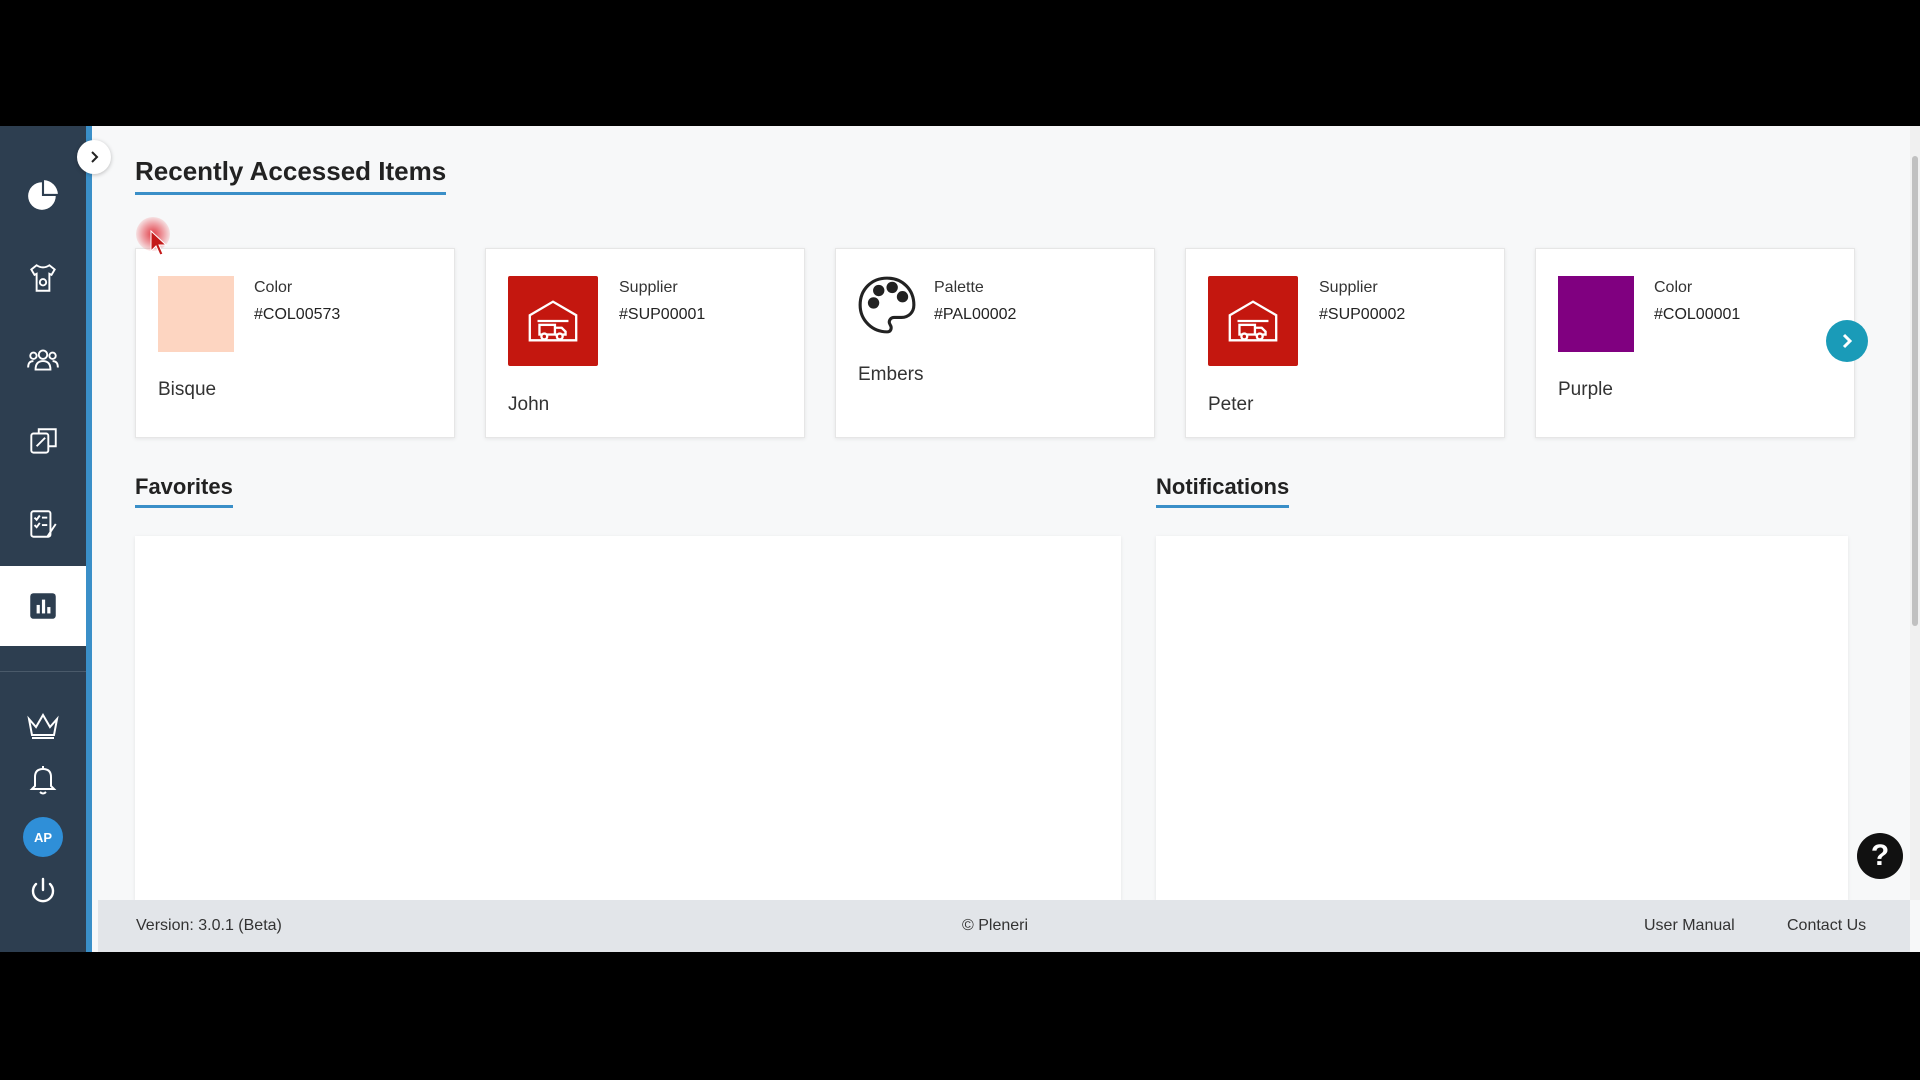  I want to click on letterbox-top, so click(960, 63).